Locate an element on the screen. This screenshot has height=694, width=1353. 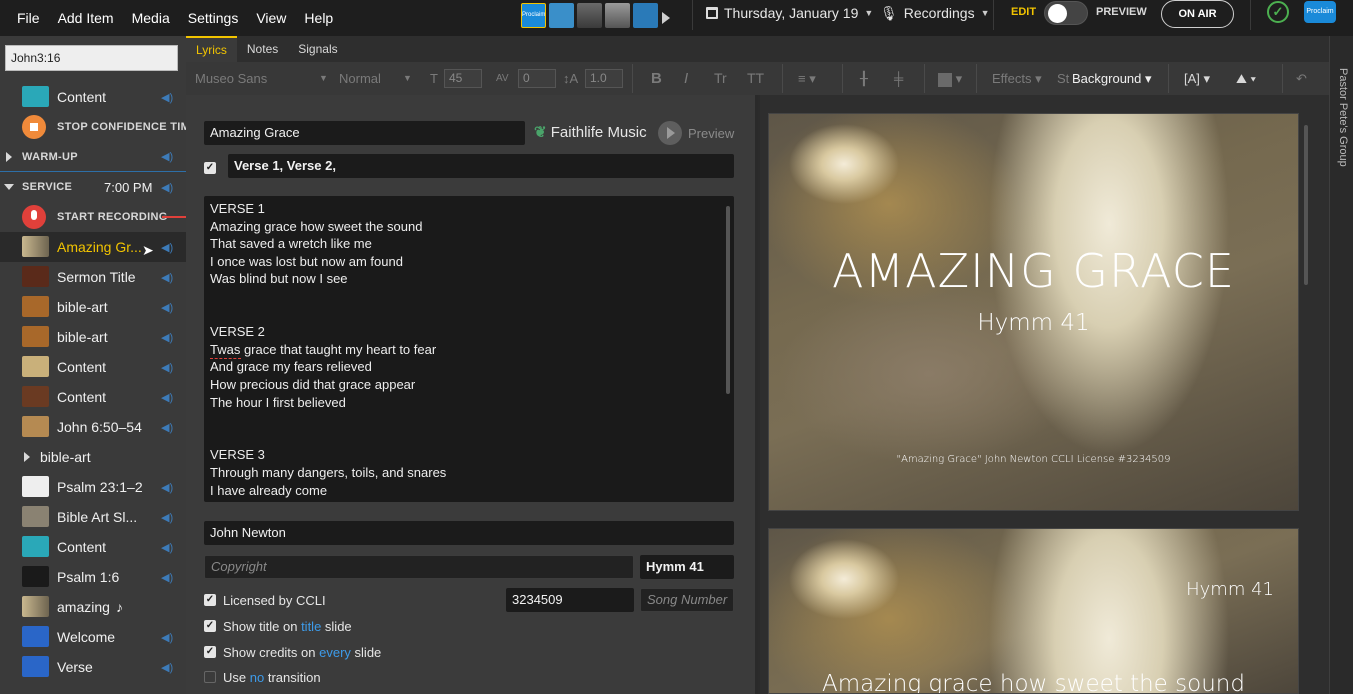
menu-add-item: Add Item is located at coordinates (86, 18).